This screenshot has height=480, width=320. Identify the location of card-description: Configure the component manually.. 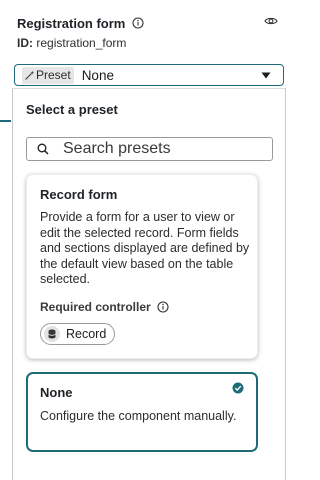
(138, 416).